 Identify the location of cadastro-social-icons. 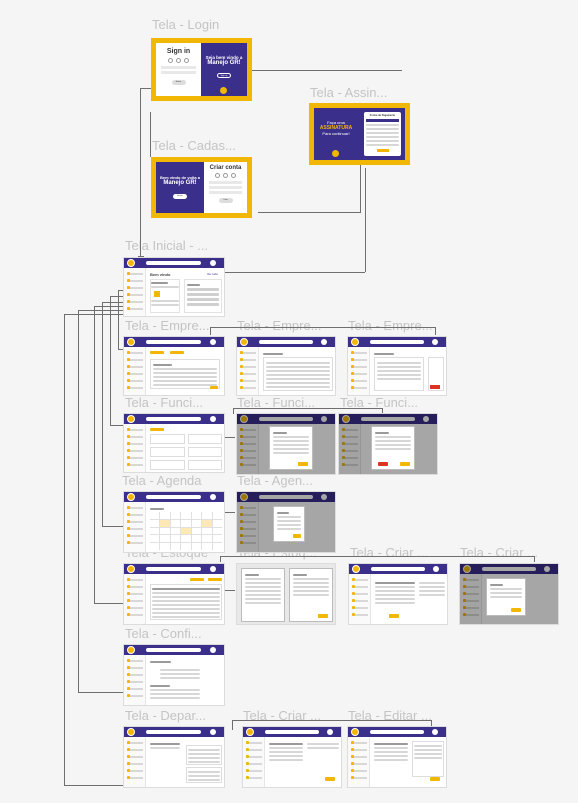
(225, 175).